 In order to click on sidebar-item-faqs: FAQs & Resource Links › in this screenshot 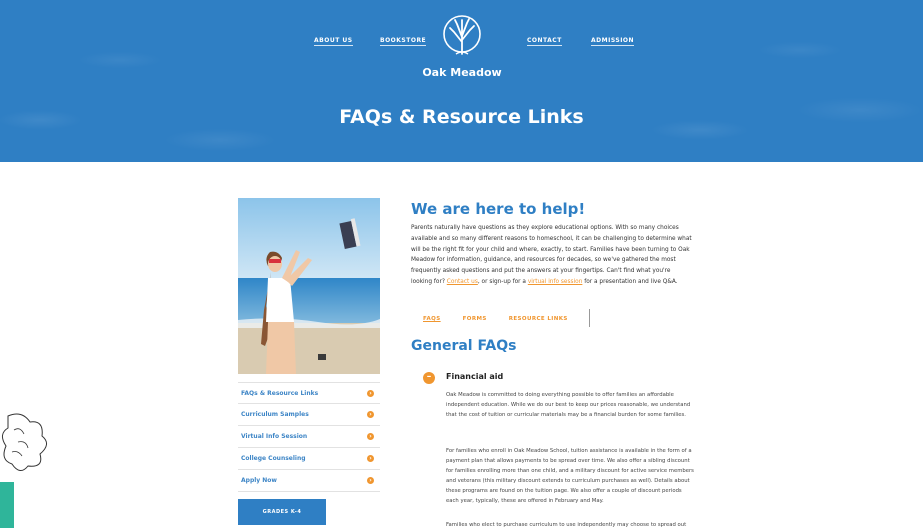, I will do `click(309, 393)`.